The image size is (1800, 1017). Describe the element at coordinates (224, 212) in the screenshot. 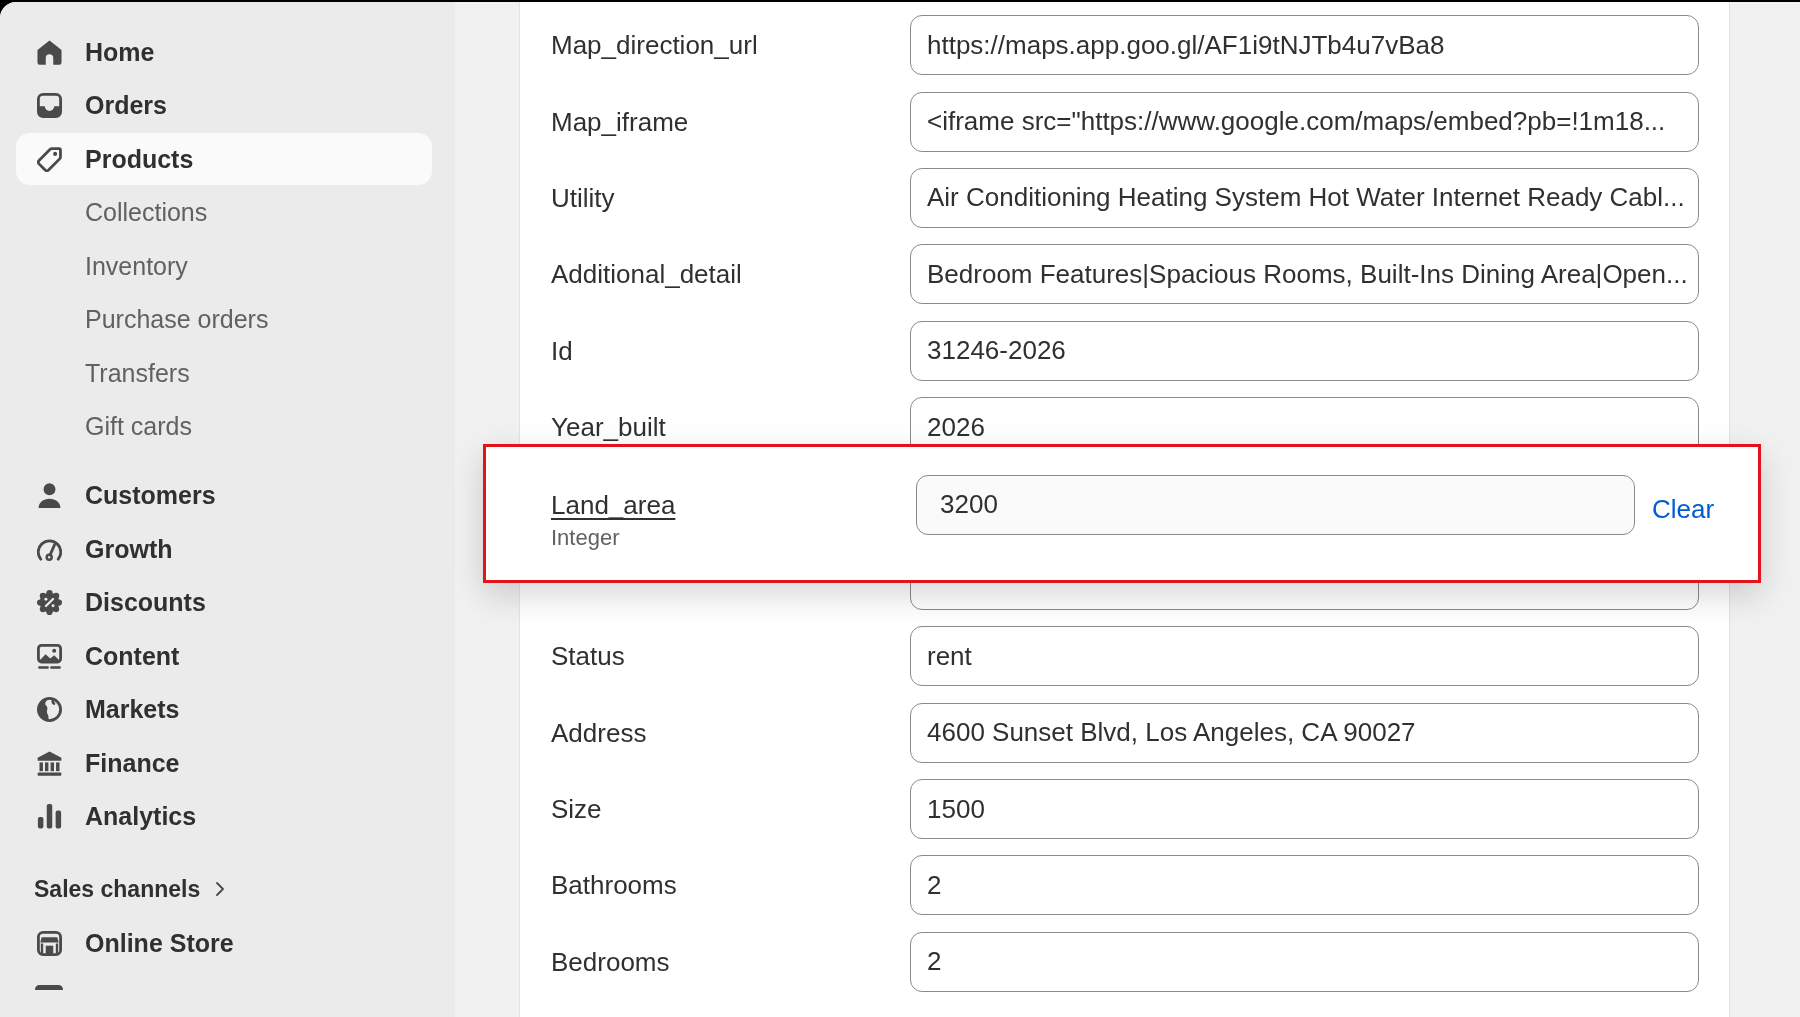

I see `sidebar-subitem: Collections` at that location.